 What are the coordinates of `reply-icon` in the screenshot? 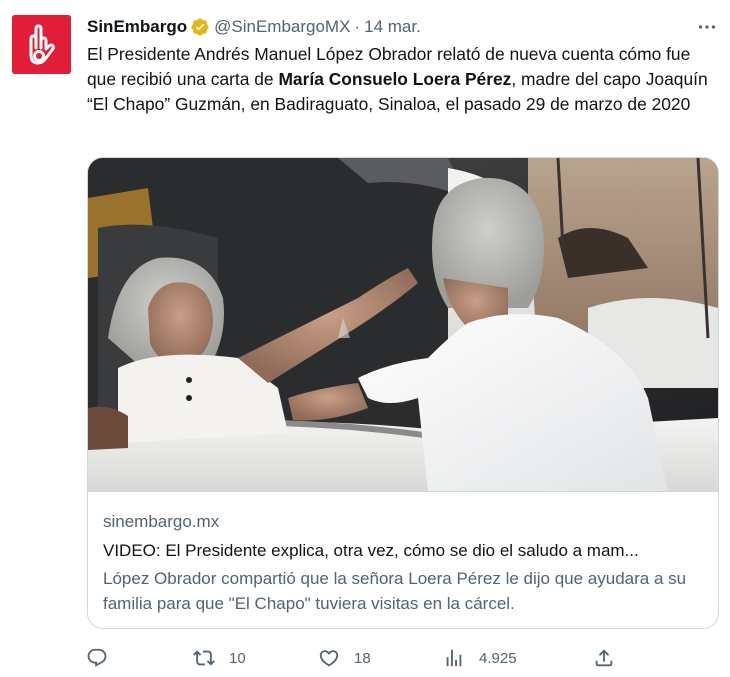 It's located at (97, 657).